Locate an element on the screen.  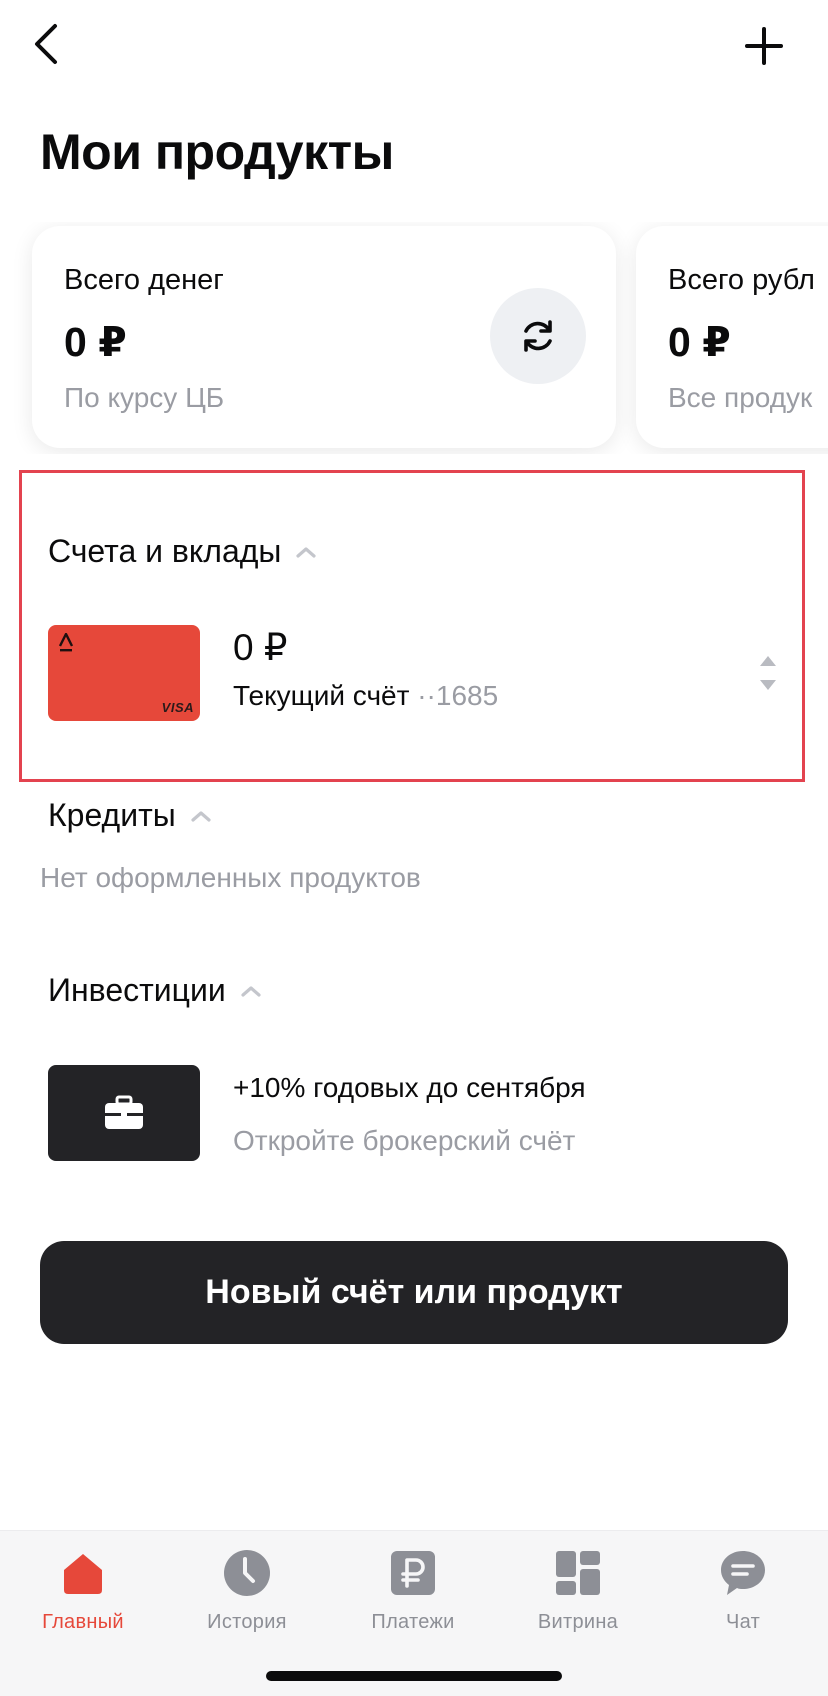
tab-label: Главный is located at coordinates (83, 1622).